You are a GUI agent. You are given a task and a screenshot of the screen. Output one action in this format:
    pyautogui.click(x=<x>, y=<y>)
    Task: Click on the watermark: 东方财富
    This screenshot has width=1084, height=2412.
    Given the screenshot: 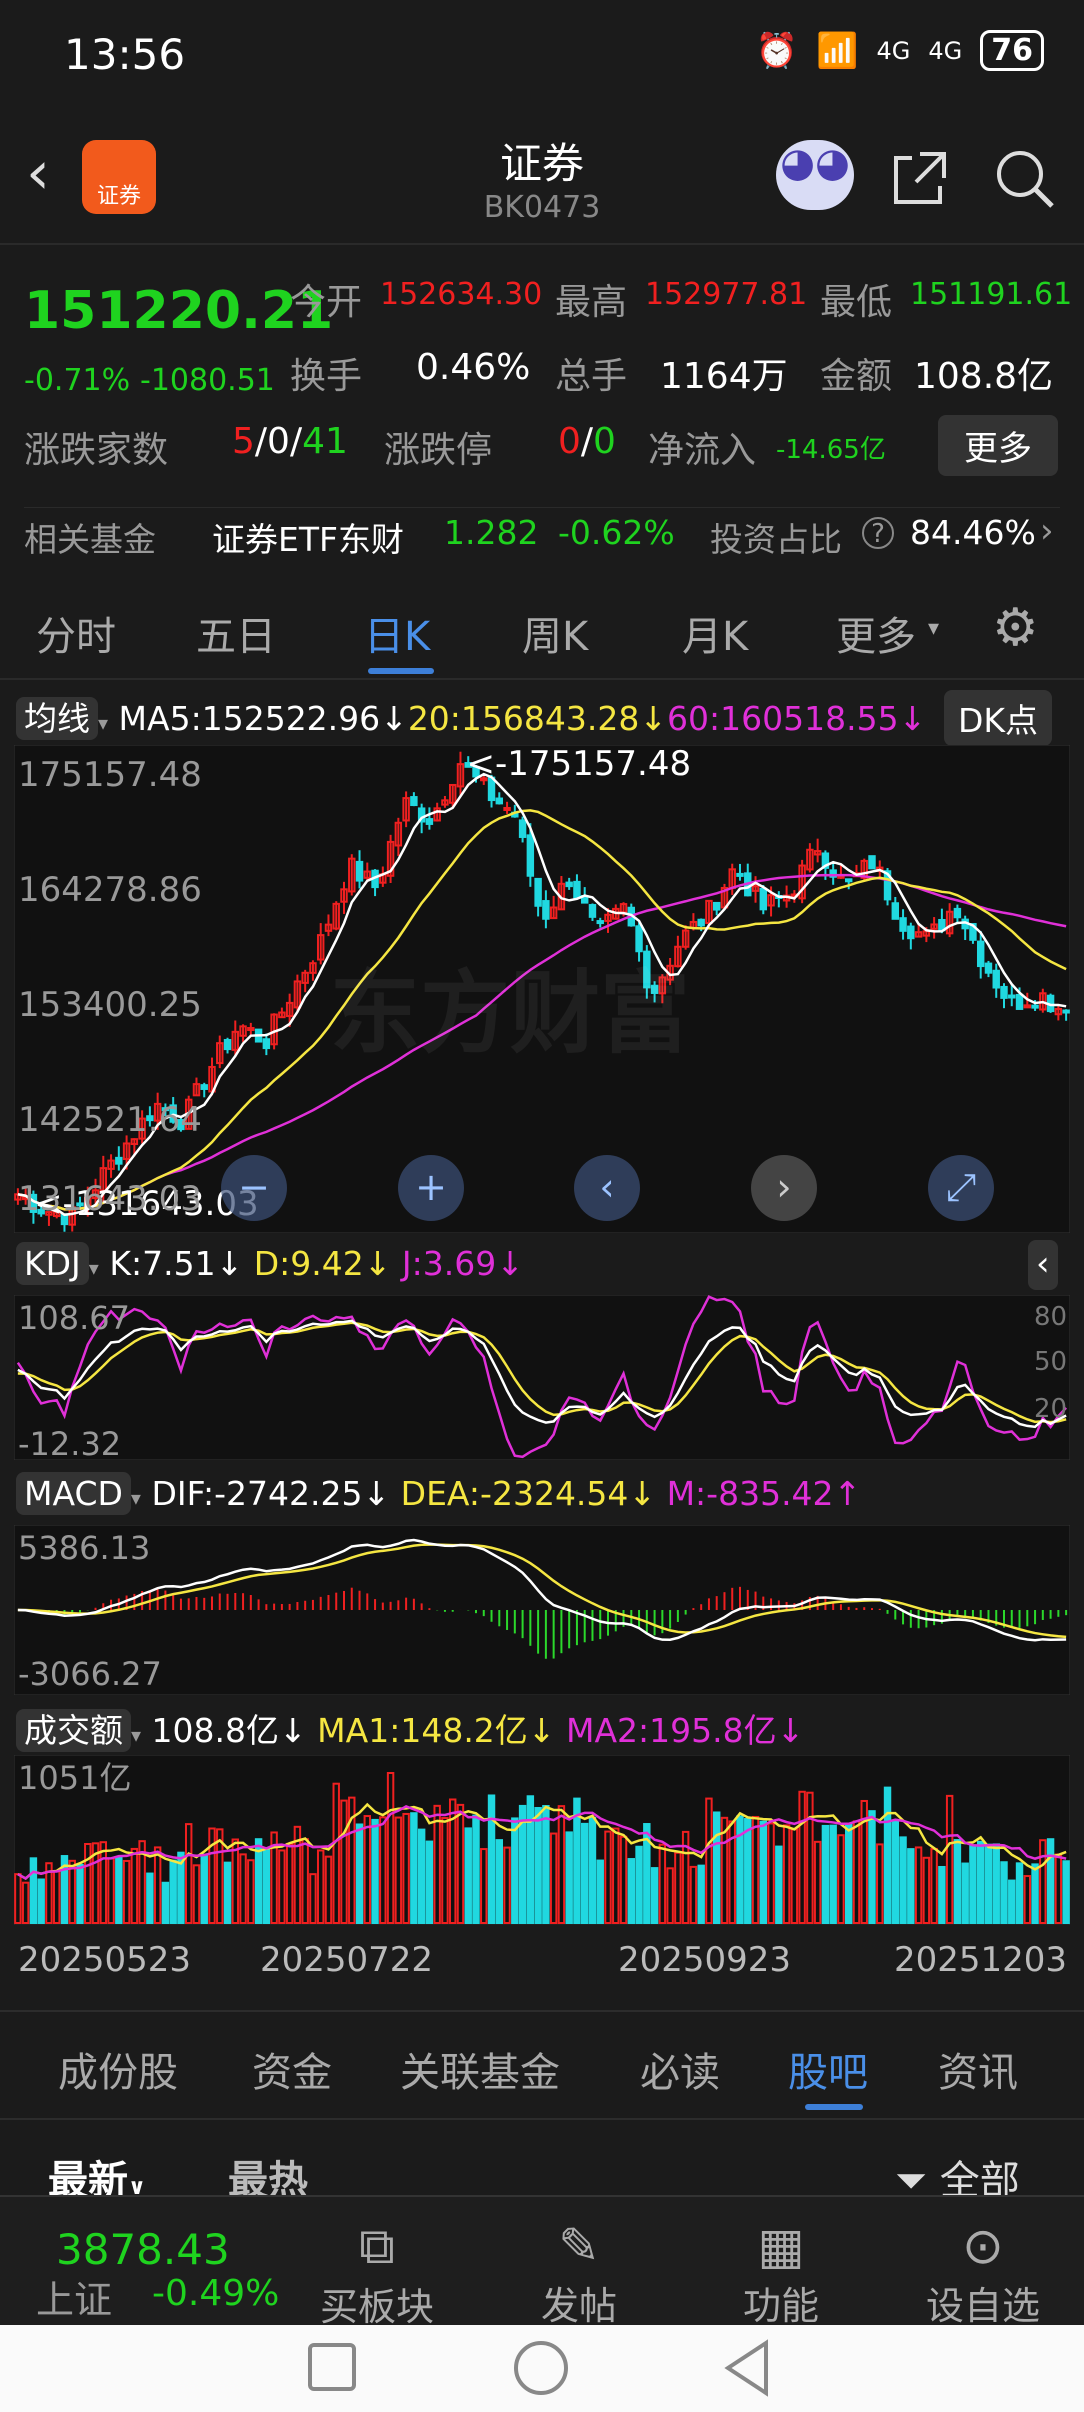 What is the action you would take?
    pyautogui.click(x=510, y=1013)
    